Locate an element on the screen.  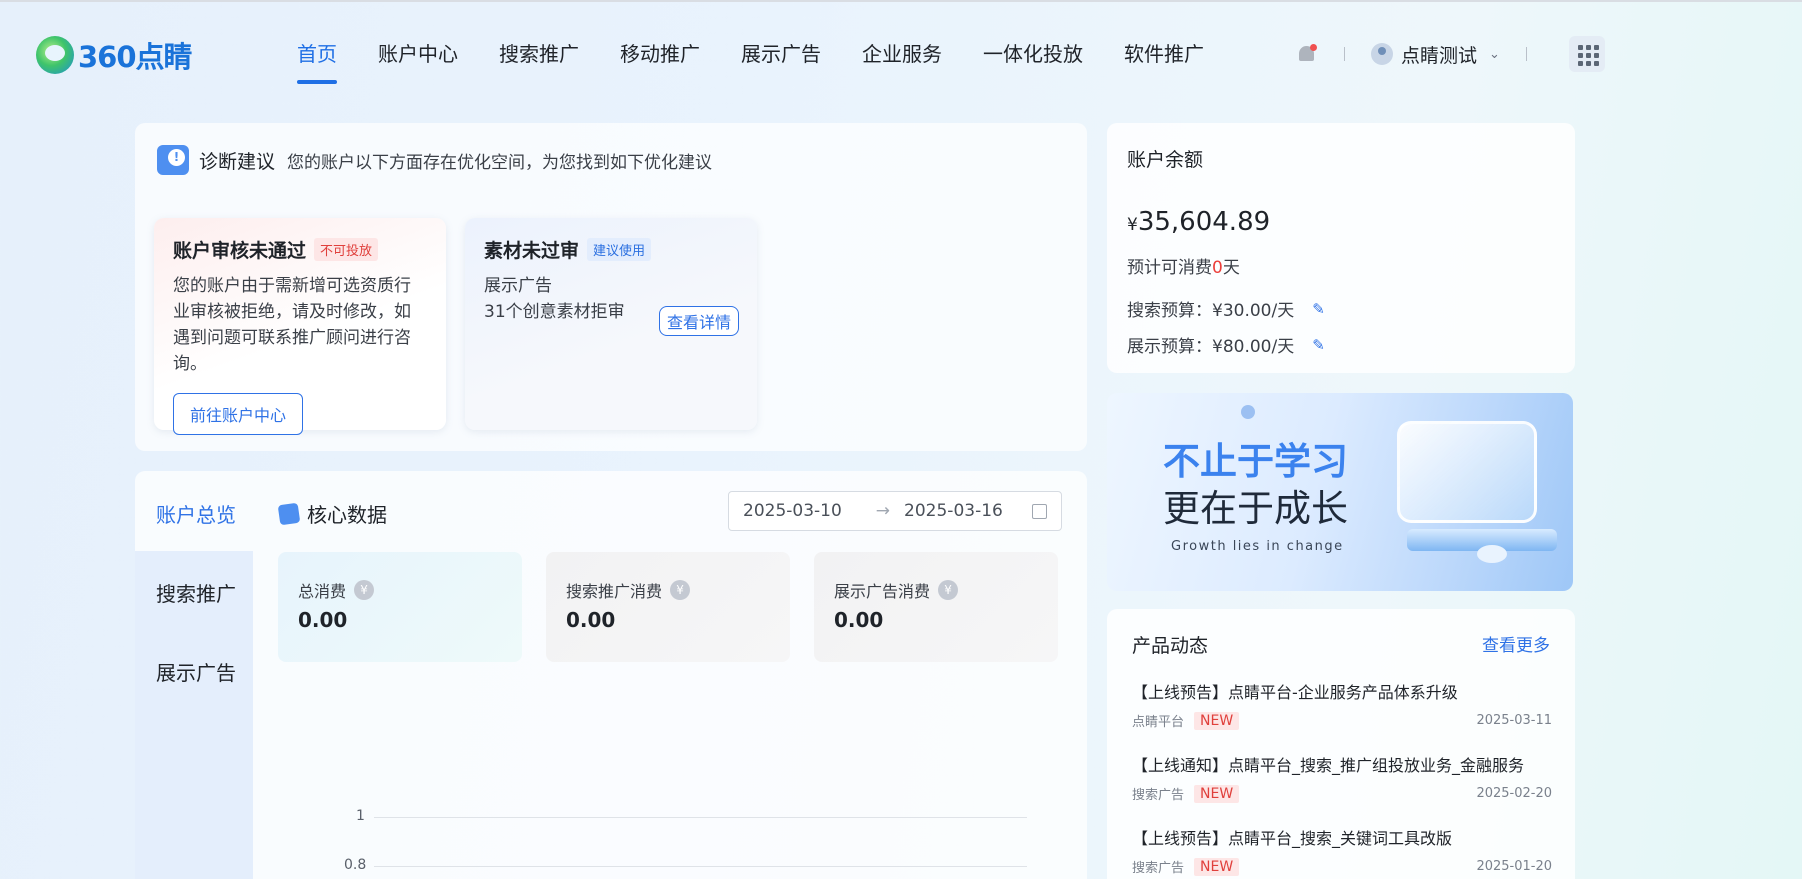
banner-subheadline: 更在于成长 is located at coordinates (1255, 508).